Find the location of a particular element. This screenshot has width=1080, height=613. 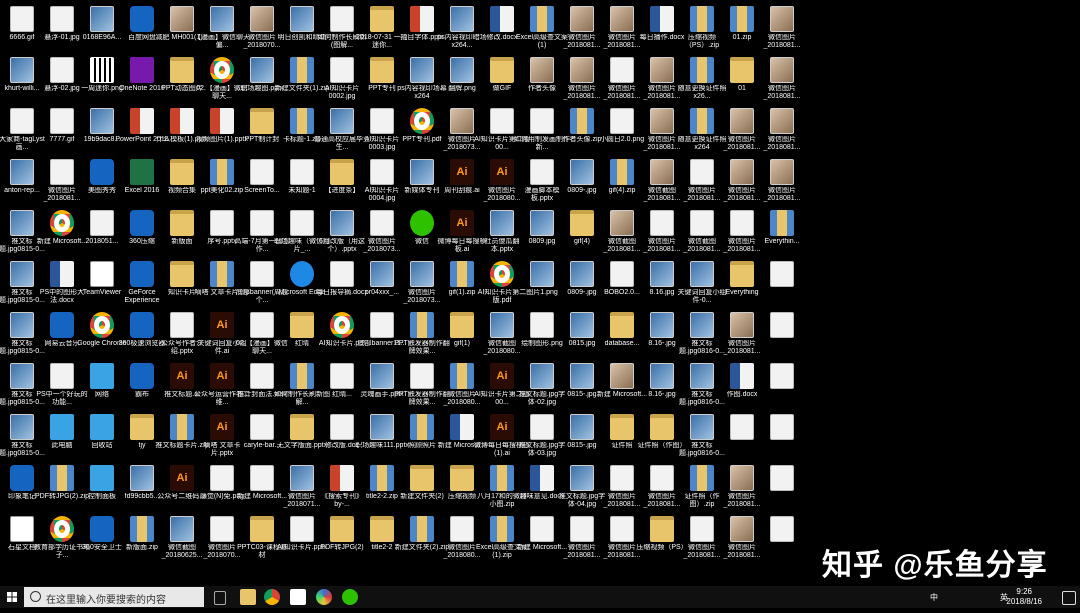

ime-indicator: 中 is located at coordinates (934, 597).